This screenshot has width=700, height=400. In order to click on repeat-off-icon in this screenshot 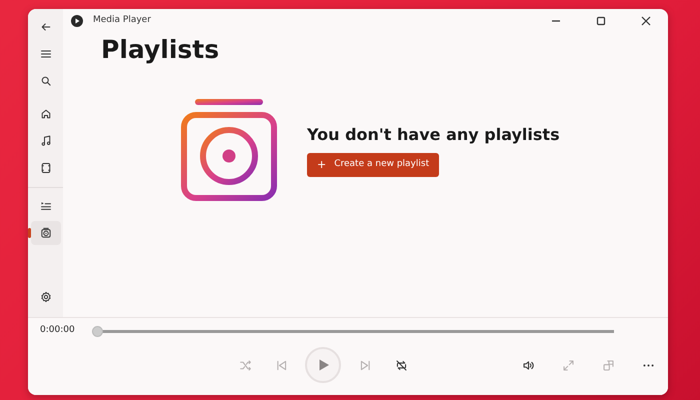, I will do `click(401, 365)`.